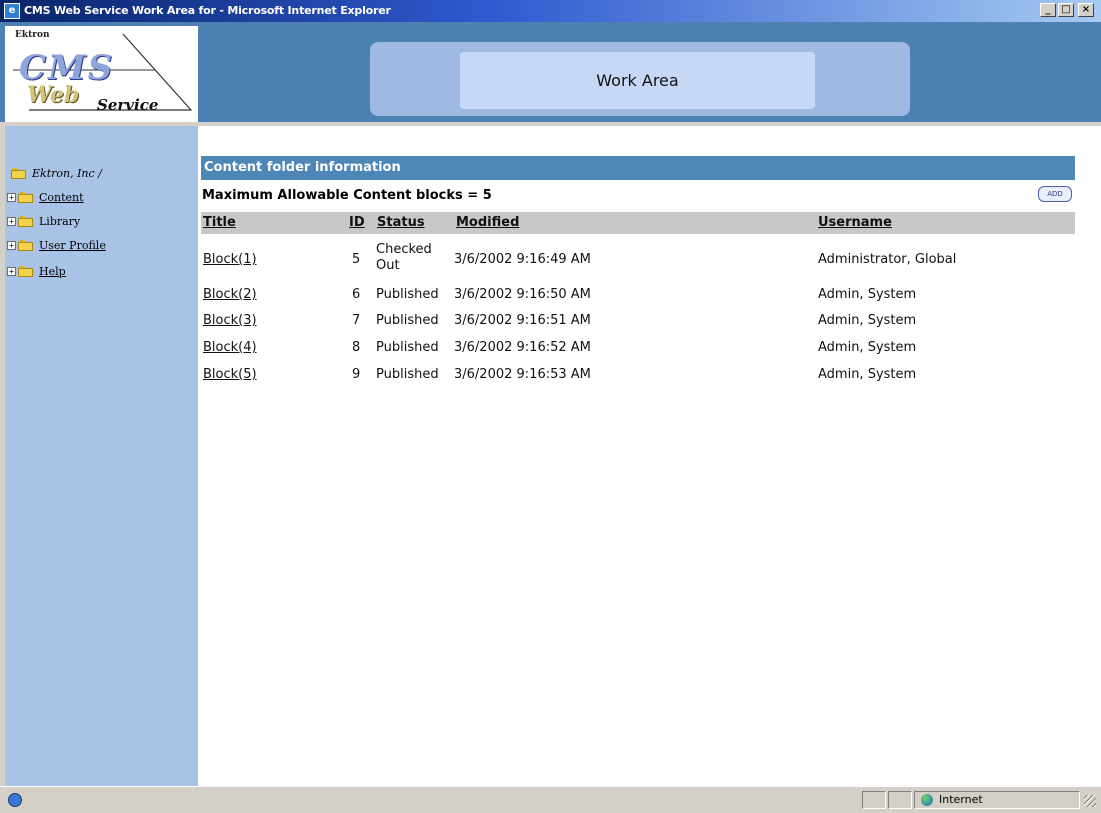 The width and height of the screenshot is (1101, 813). Describe the element at coordinates (356, 259) in the screenshot. I see `row-id: 5` at that location.